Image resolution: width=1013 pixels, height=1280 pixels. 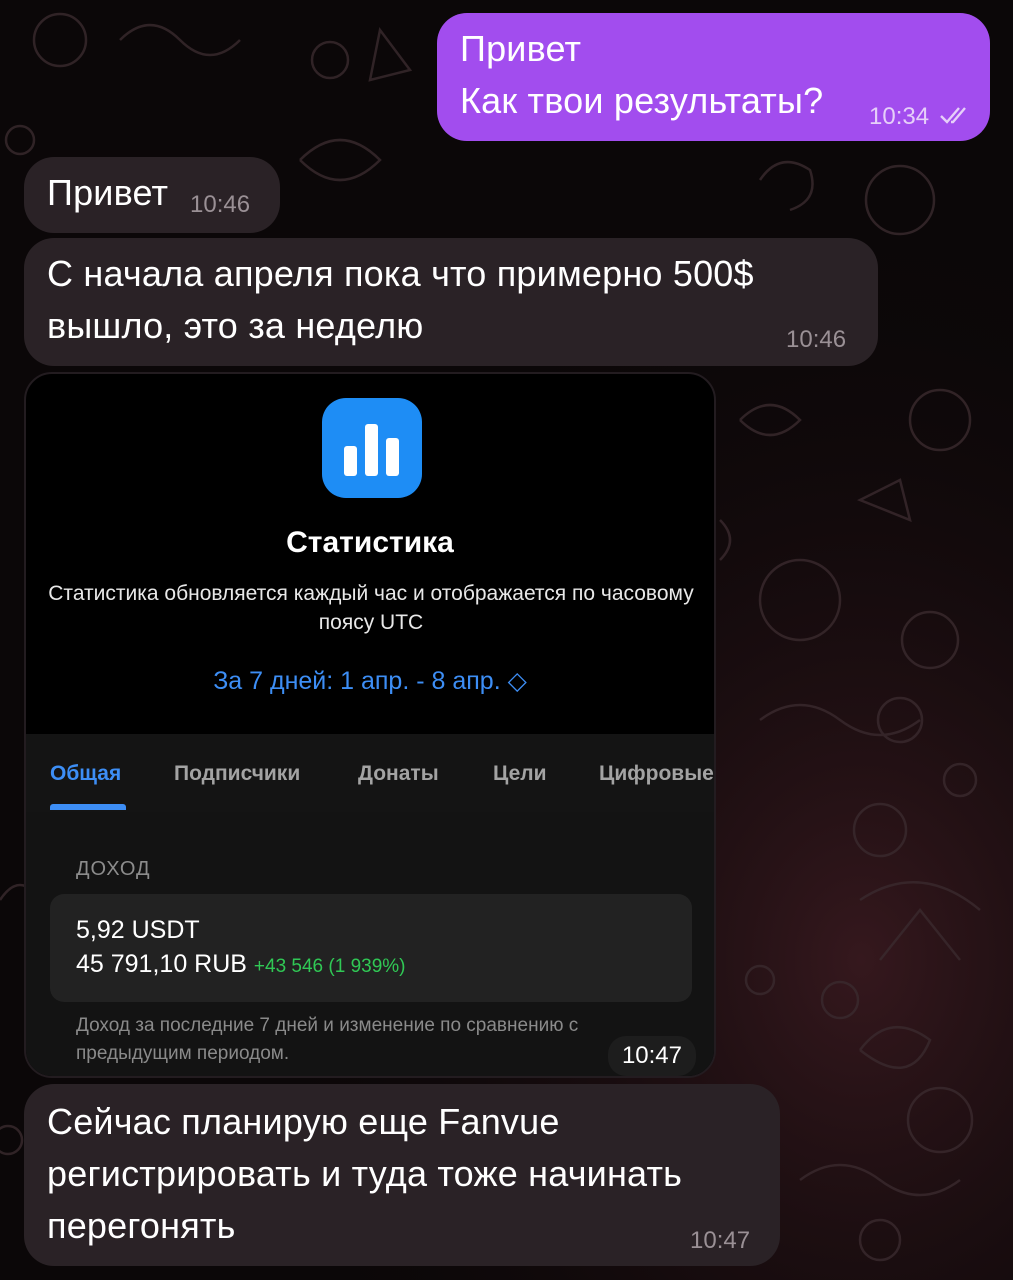 What do you see at coordinates (713, 77) in the screenshot?
I see `outgoing-message: Привет Как твои результаты? 10:34` at bounding box center [713, 77].